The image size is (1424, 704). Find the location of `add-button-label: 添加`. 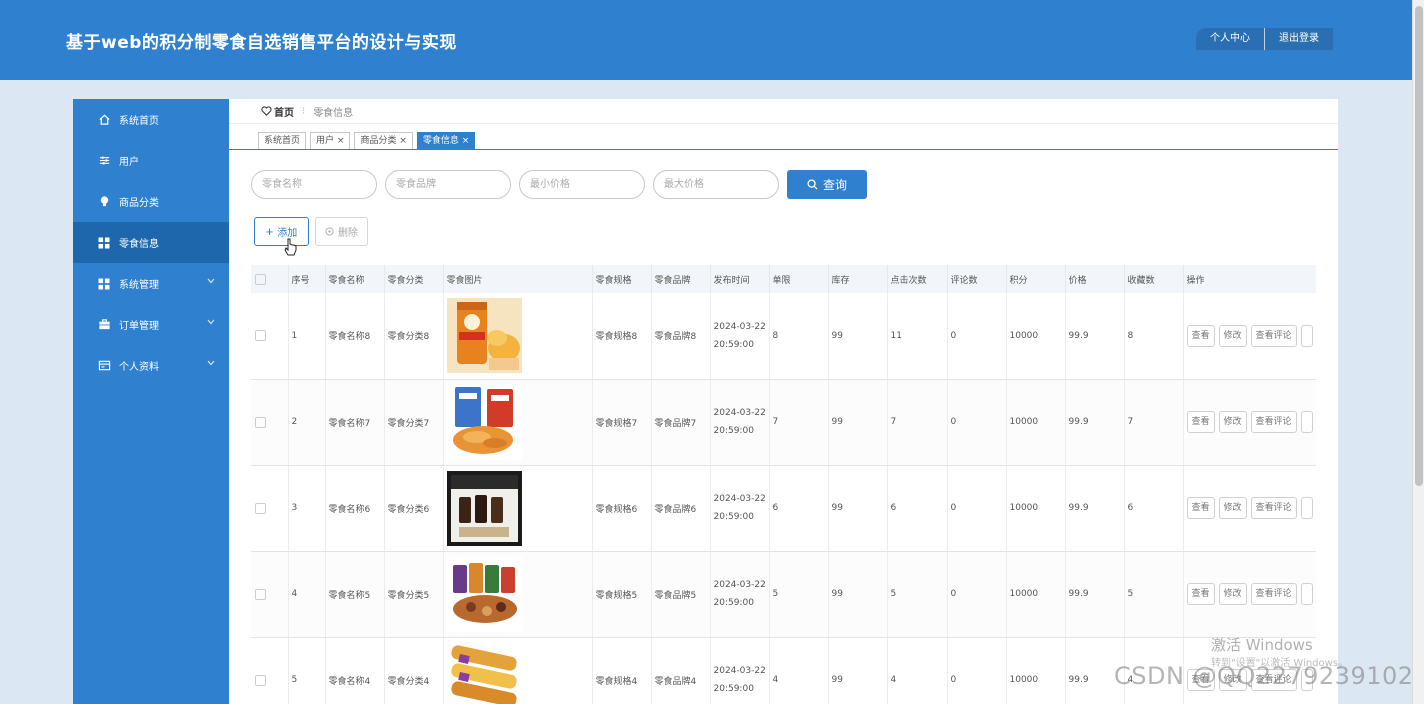

add-button-label: 添加 is located at coordinates (287, 233).